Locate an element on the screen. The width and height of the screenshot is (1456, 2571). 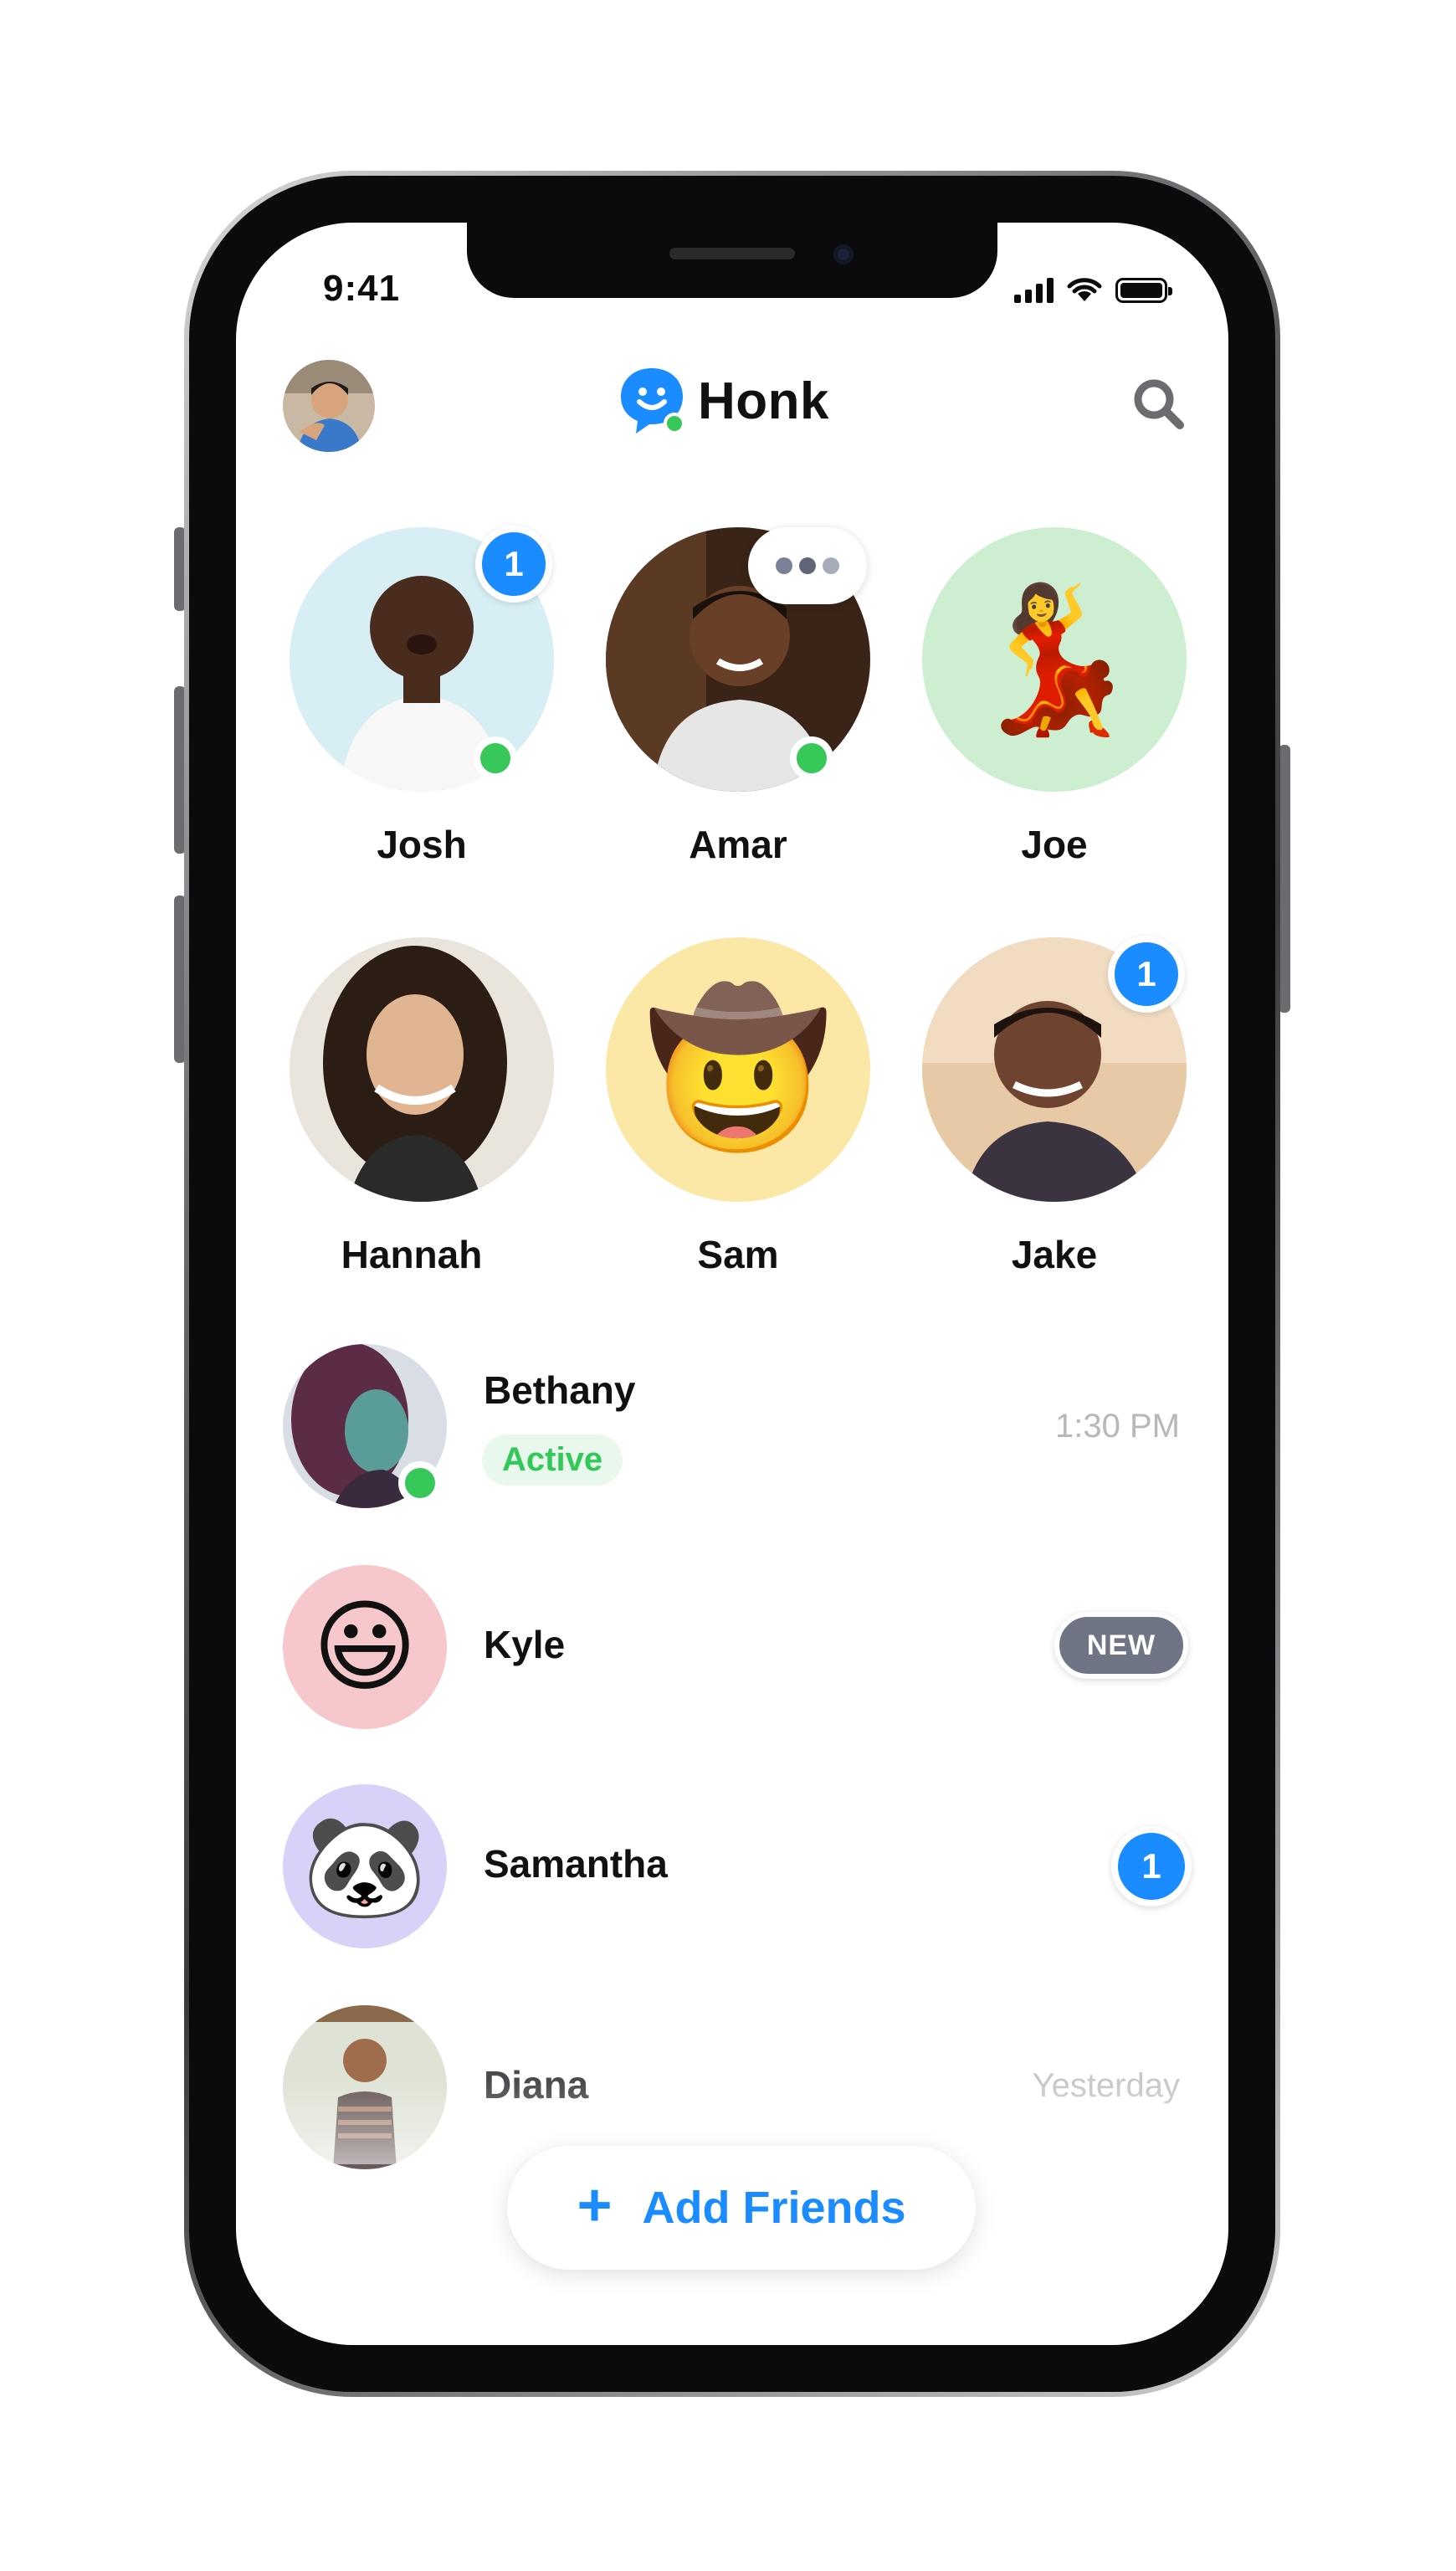
conversation-row: 🐼 Samantha 1 is located at coordinates (741, 1868).